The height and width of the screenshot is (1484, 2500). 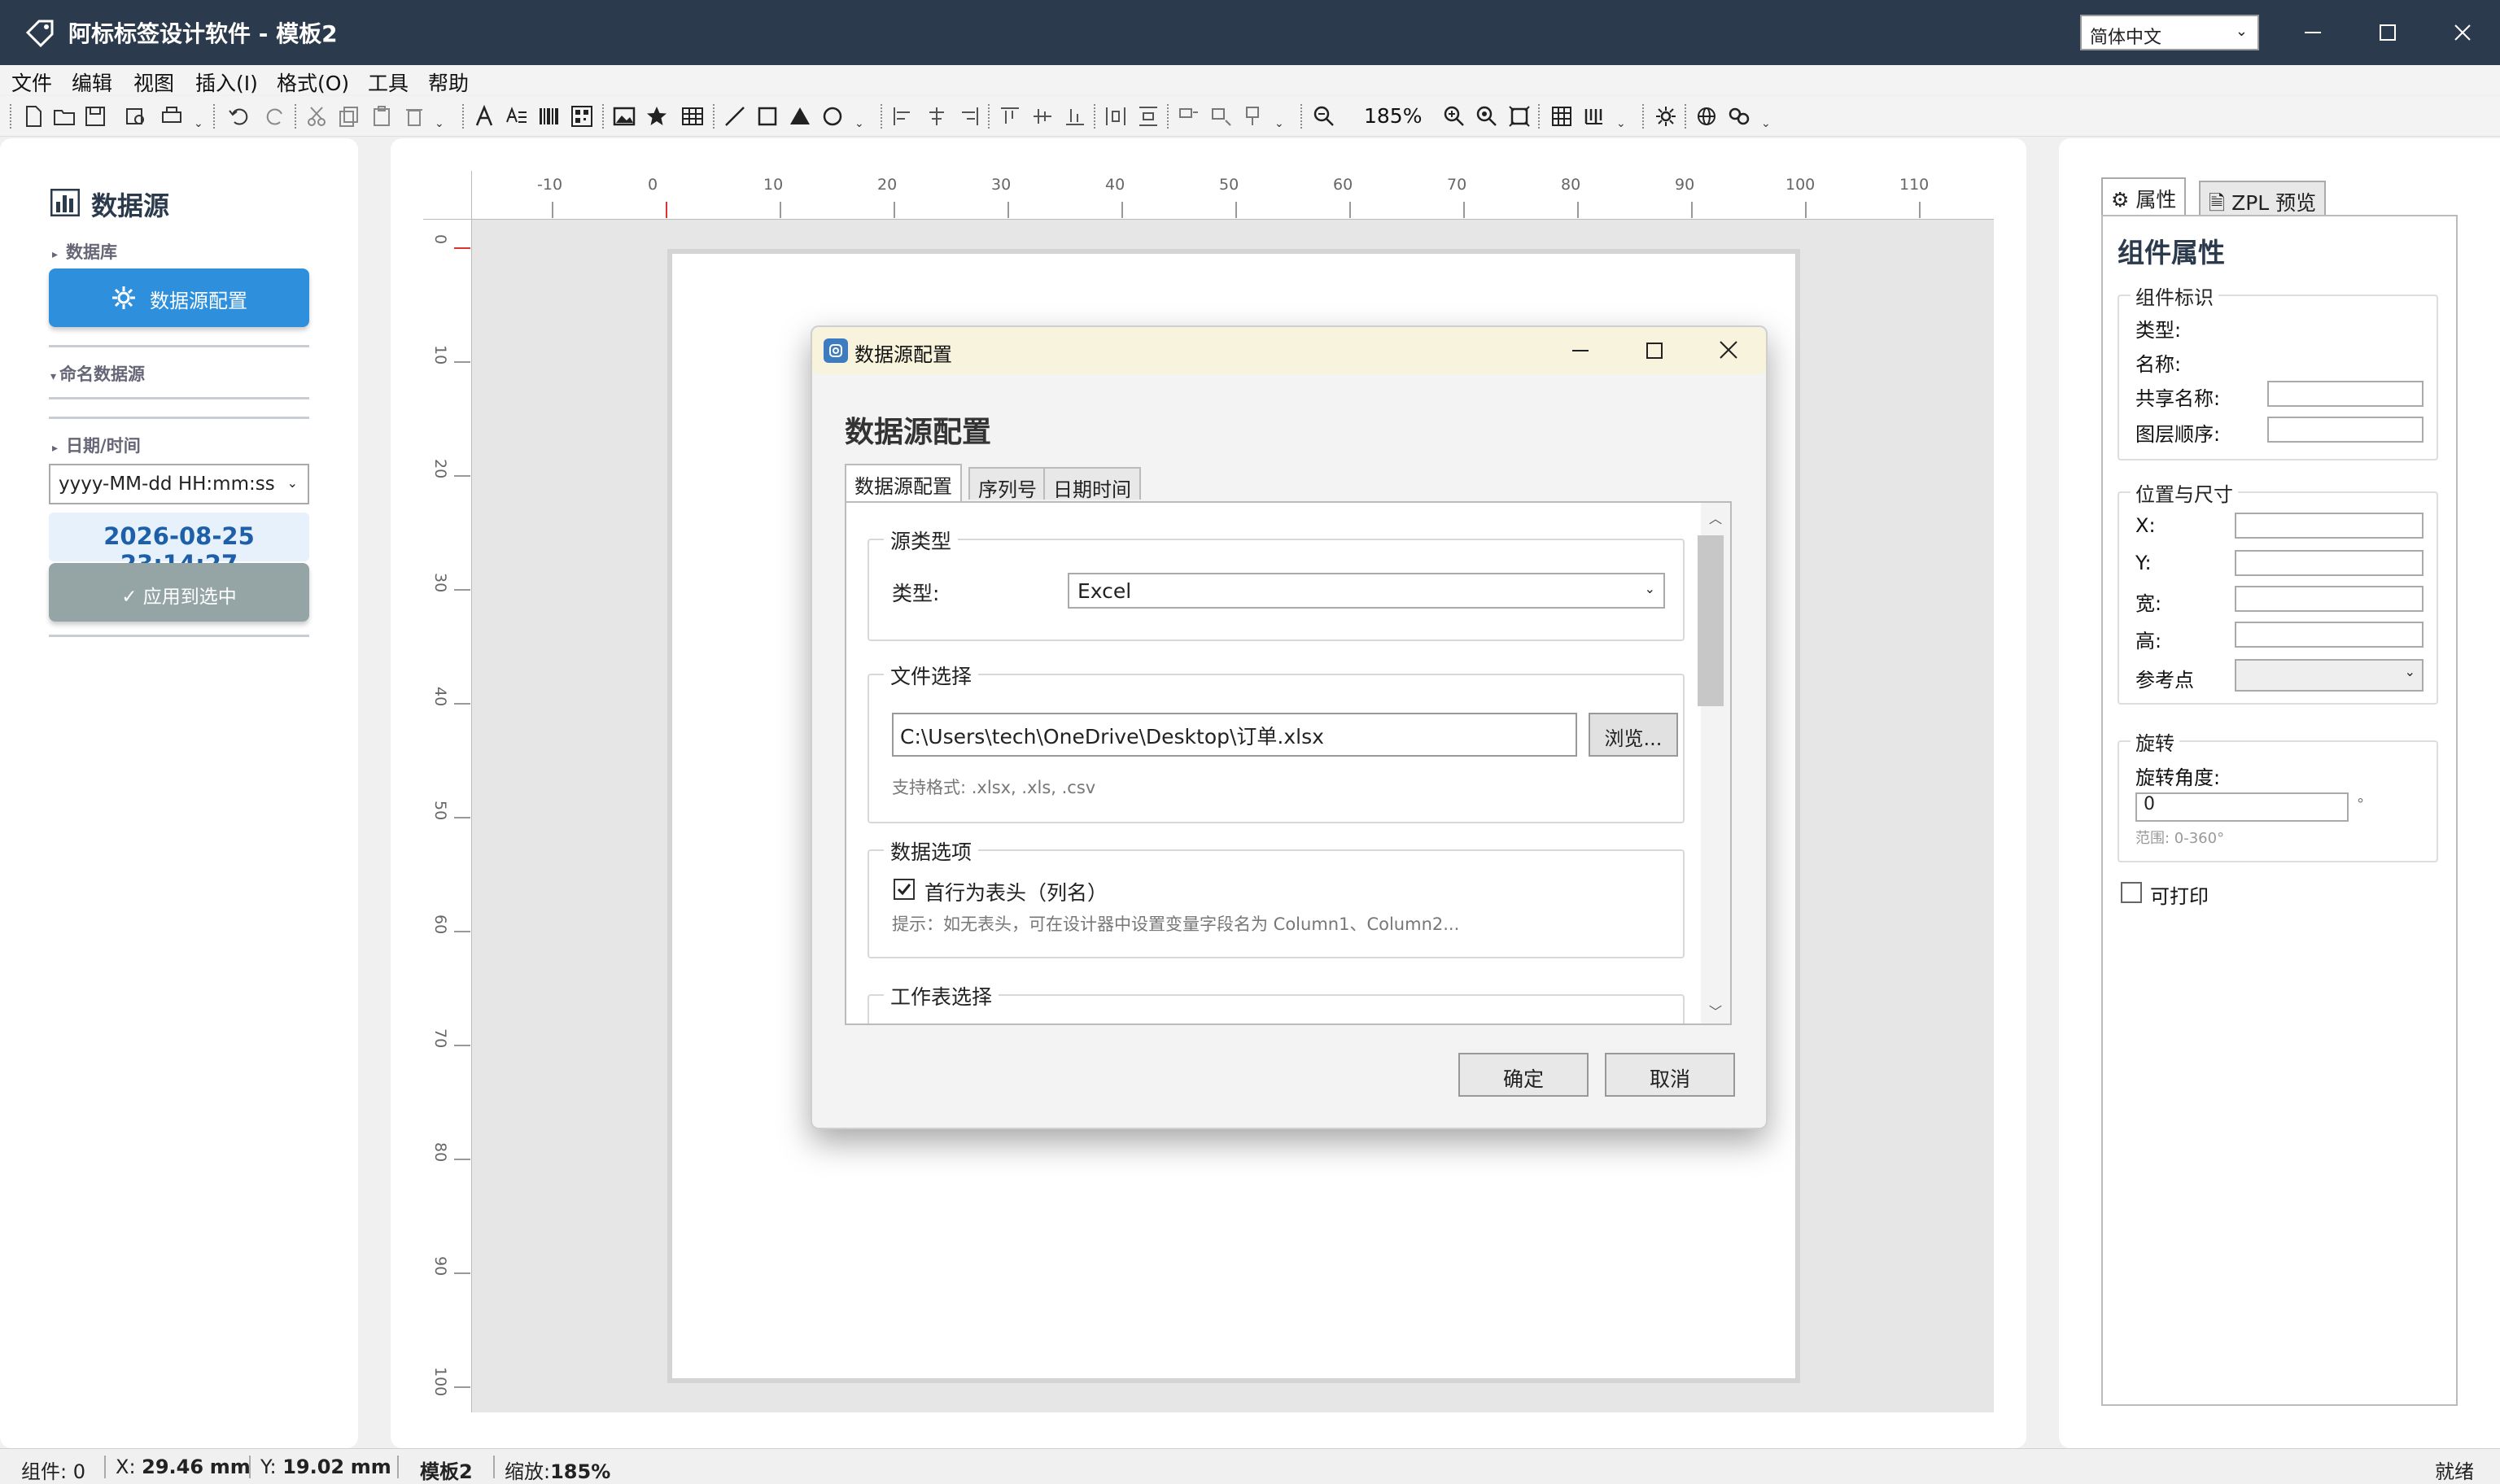 I want to click on datasource-config-button: 数据源配置, so click(x=179, y=298).